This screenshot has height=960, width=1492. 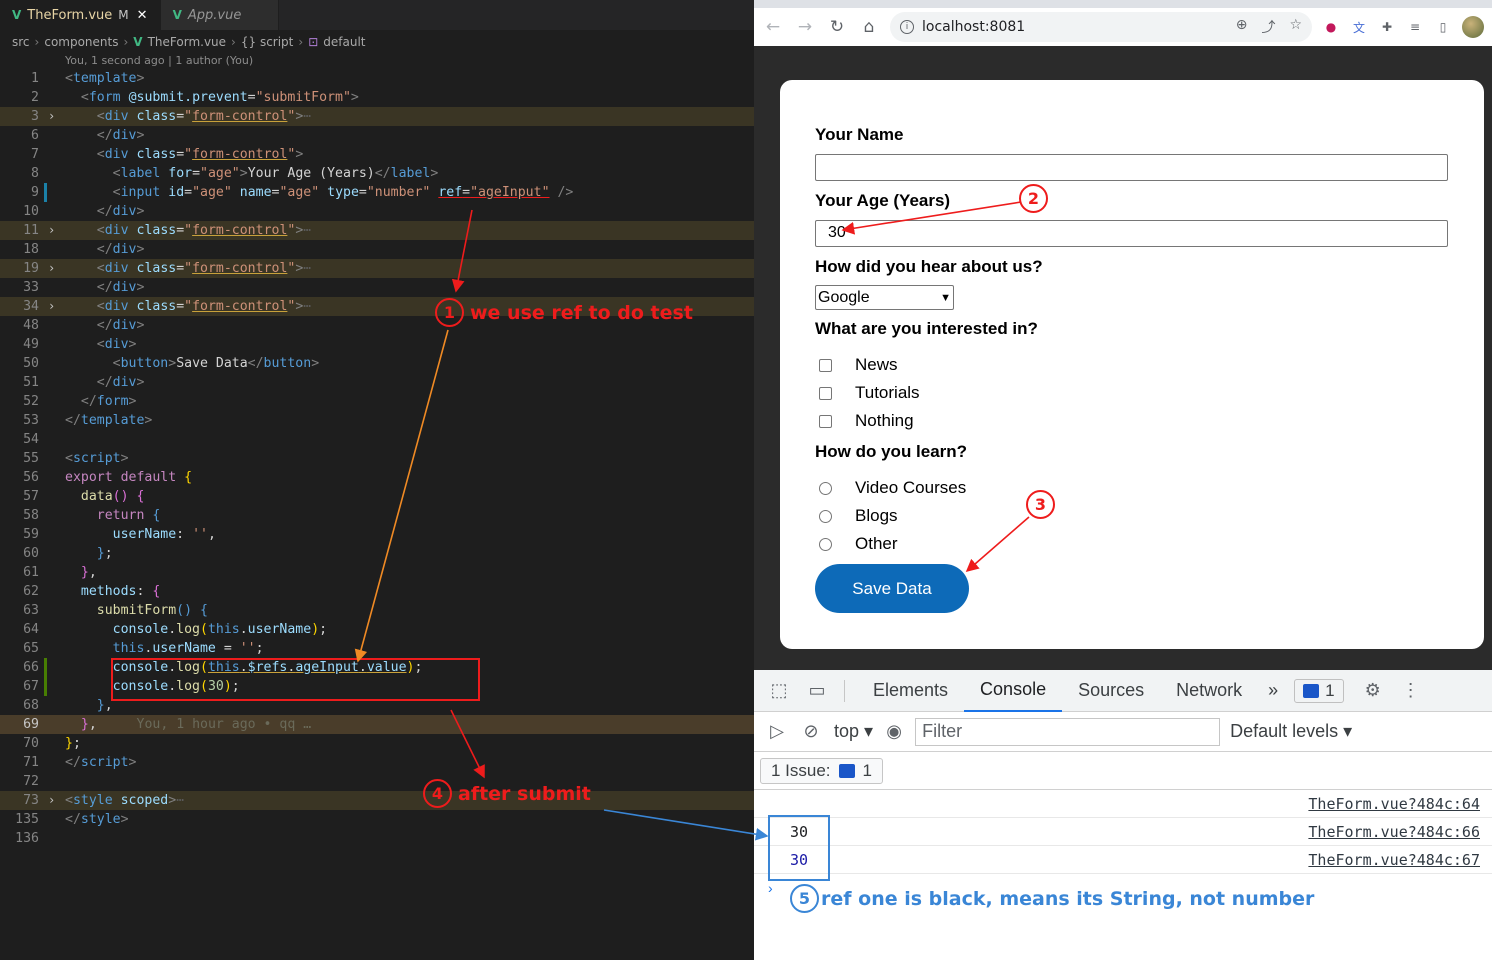 What do you see at coordinates (1443, 27) in the screenshot?
I see `sidepanel-icon: ▯` at bounding box center [1443, 27].